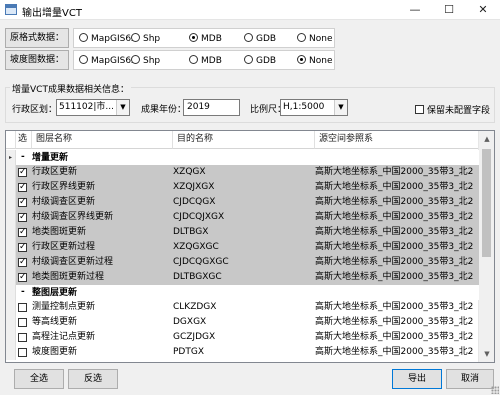 The height and width of the screenshot is (395, 500). I want to click on source-format-button: 原格式数据：, so click(37, 38).